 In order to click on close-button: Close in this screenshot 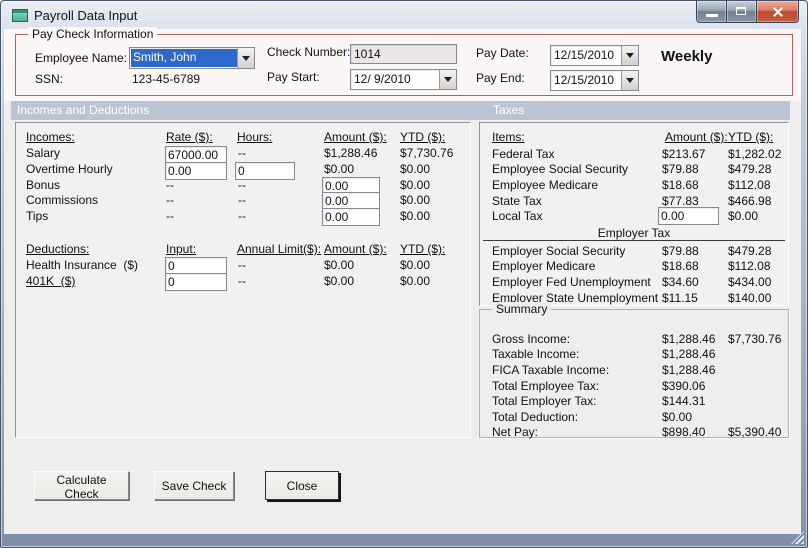, I will do `click(302, 485)`.